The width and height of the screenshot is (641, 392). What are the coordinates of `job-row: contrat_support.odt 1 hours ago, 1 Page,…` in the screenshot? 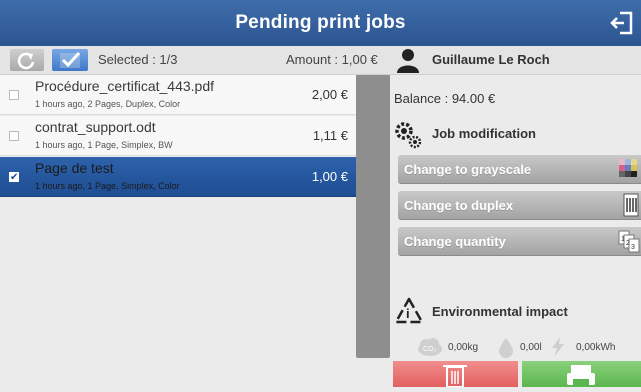 It's located at (178, 136).